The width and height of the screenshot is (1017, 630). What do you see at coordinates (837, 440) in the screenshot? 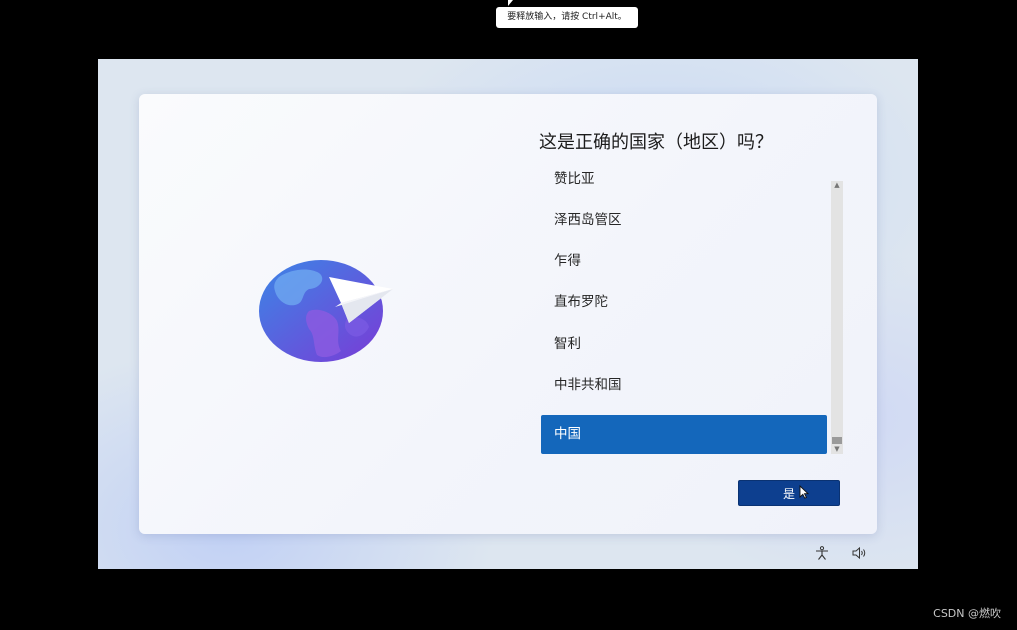
I see `scroll-thumb` at bounding box center [837, 440].